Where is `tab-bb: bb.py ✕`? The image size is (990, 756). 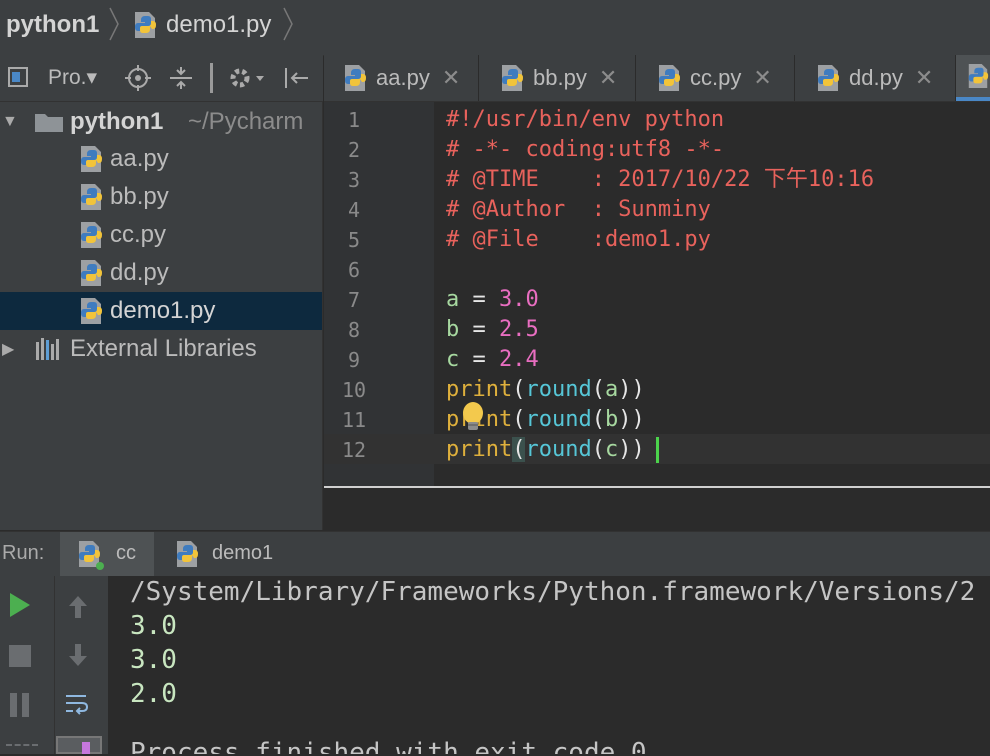 tab-bb: bb.py ✕ is located at coordinates (557, 78).